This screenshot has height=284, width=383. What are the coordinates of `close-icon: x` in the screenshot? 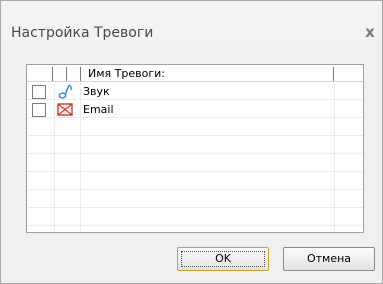 It's located at (370, 32).